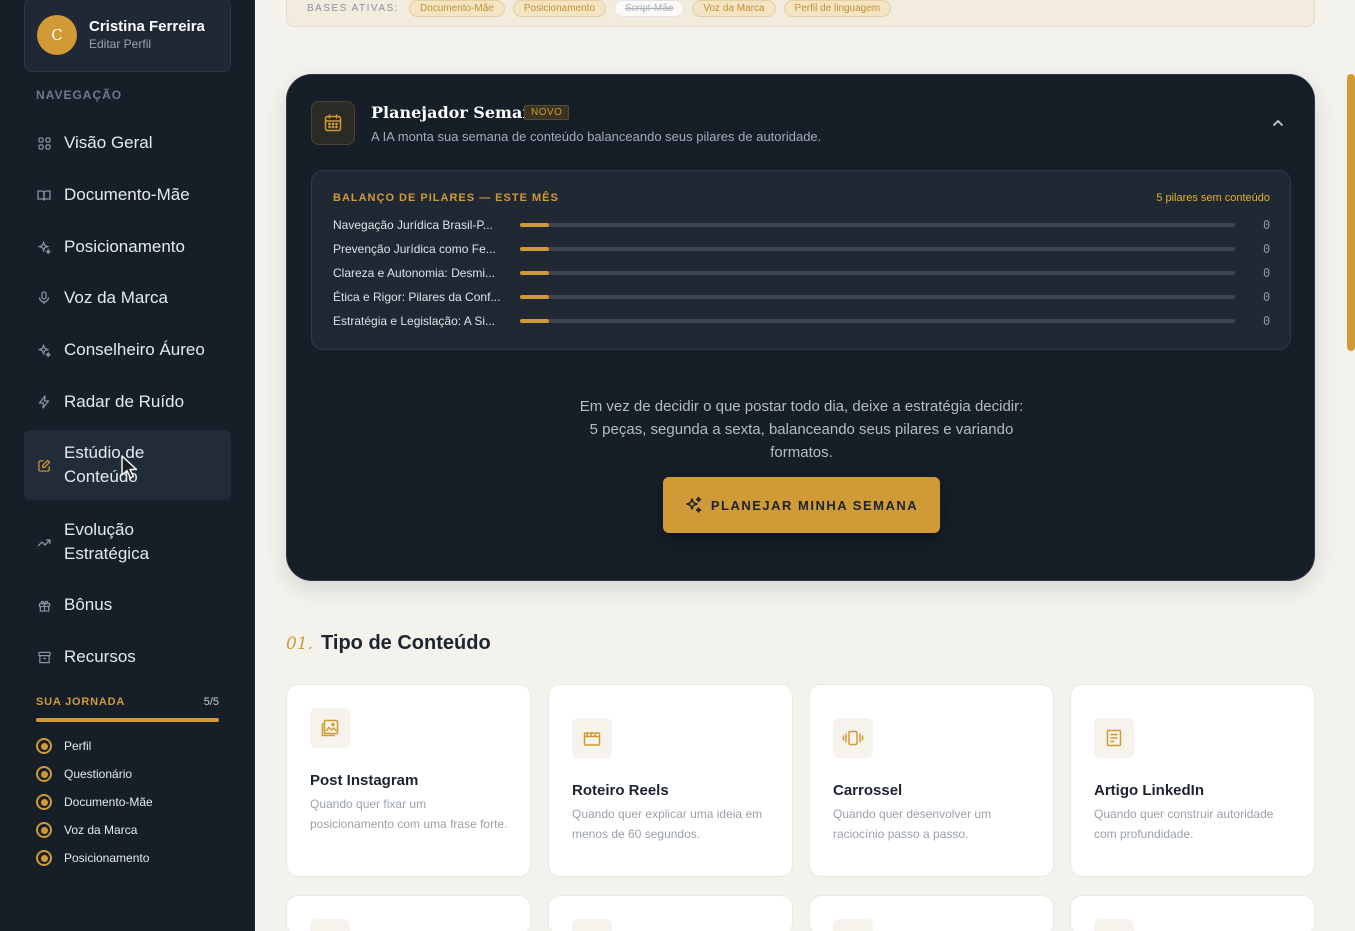 The height and width of the screenshot is (931, 1355). Describe the element at coordinates (330, 728) in the screenshot. I see `image-icon` at that location.